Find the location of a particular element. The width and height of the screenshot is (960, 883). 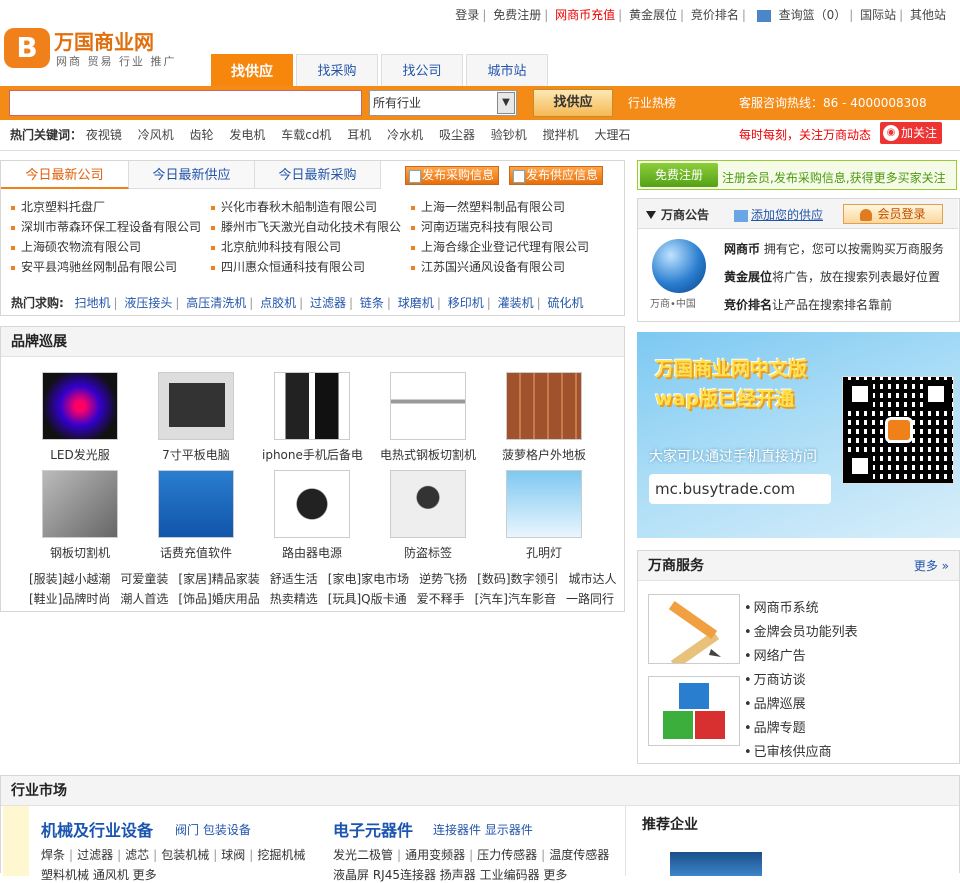

seek-link: 过滤器 is located at coordinates (328, 303).